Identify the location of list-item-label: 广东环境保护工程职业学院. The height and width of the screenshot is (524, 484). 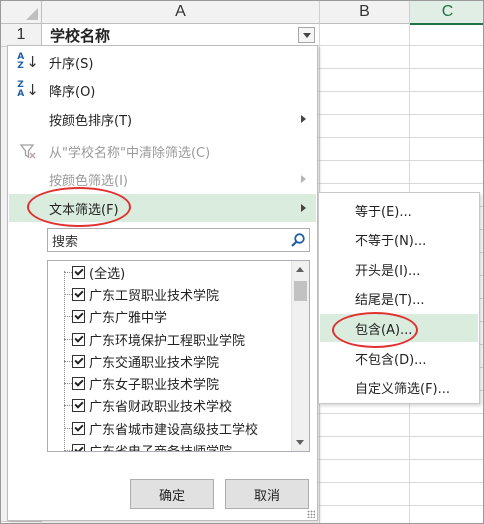
(167, 341).